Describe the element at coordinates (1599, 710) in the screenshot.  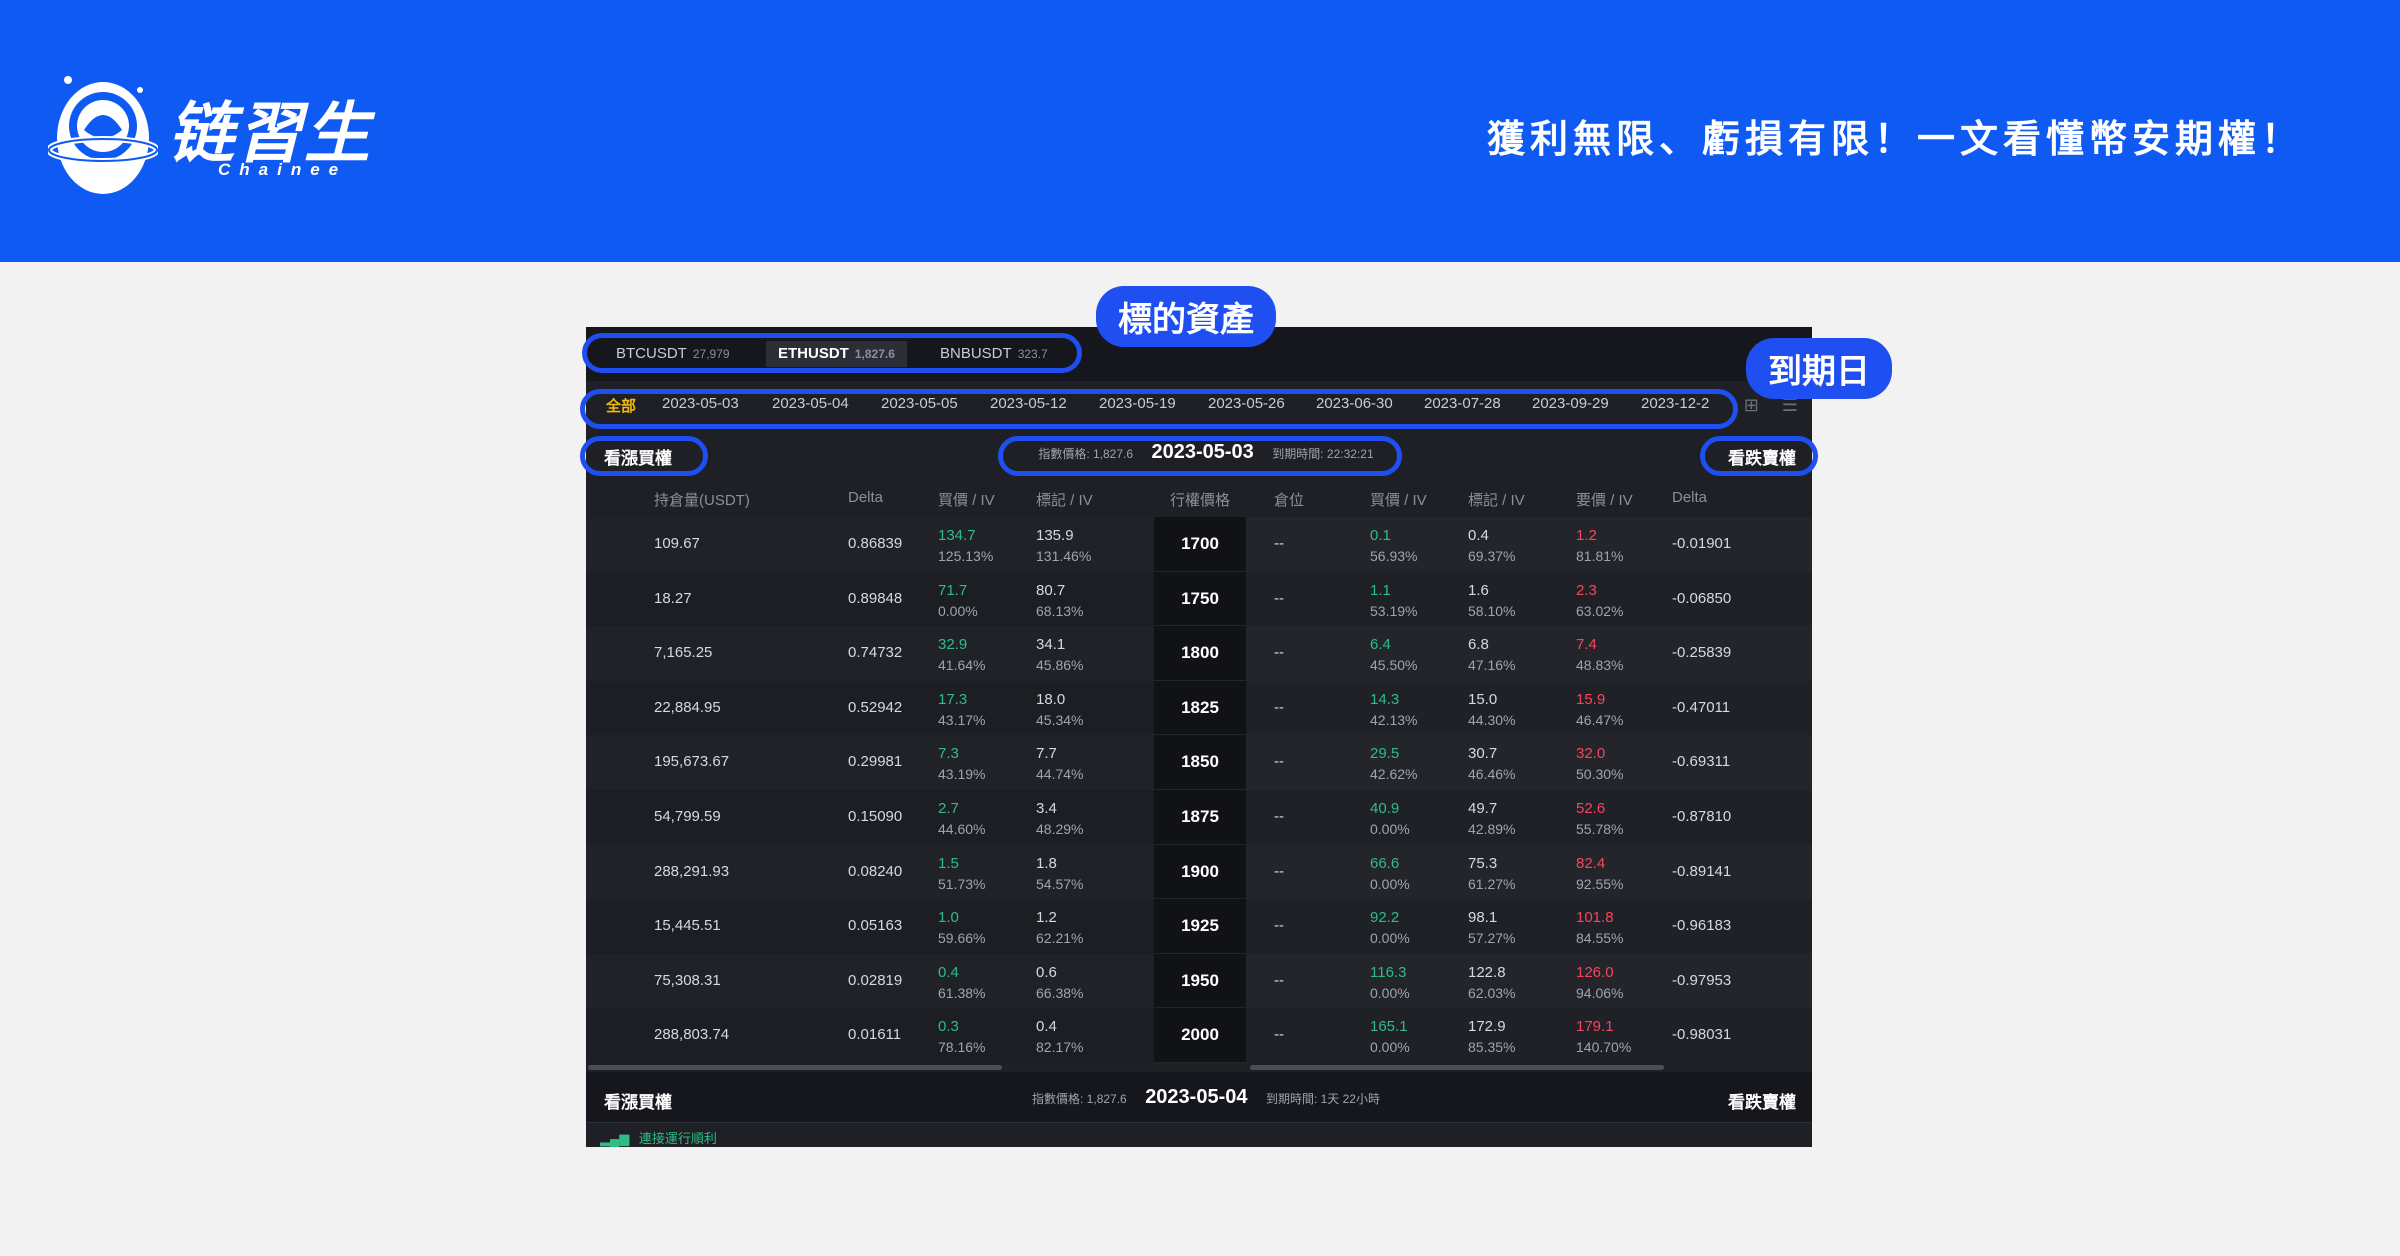
I see `ask-iv-cell: 15.9 46.47%` at that location.